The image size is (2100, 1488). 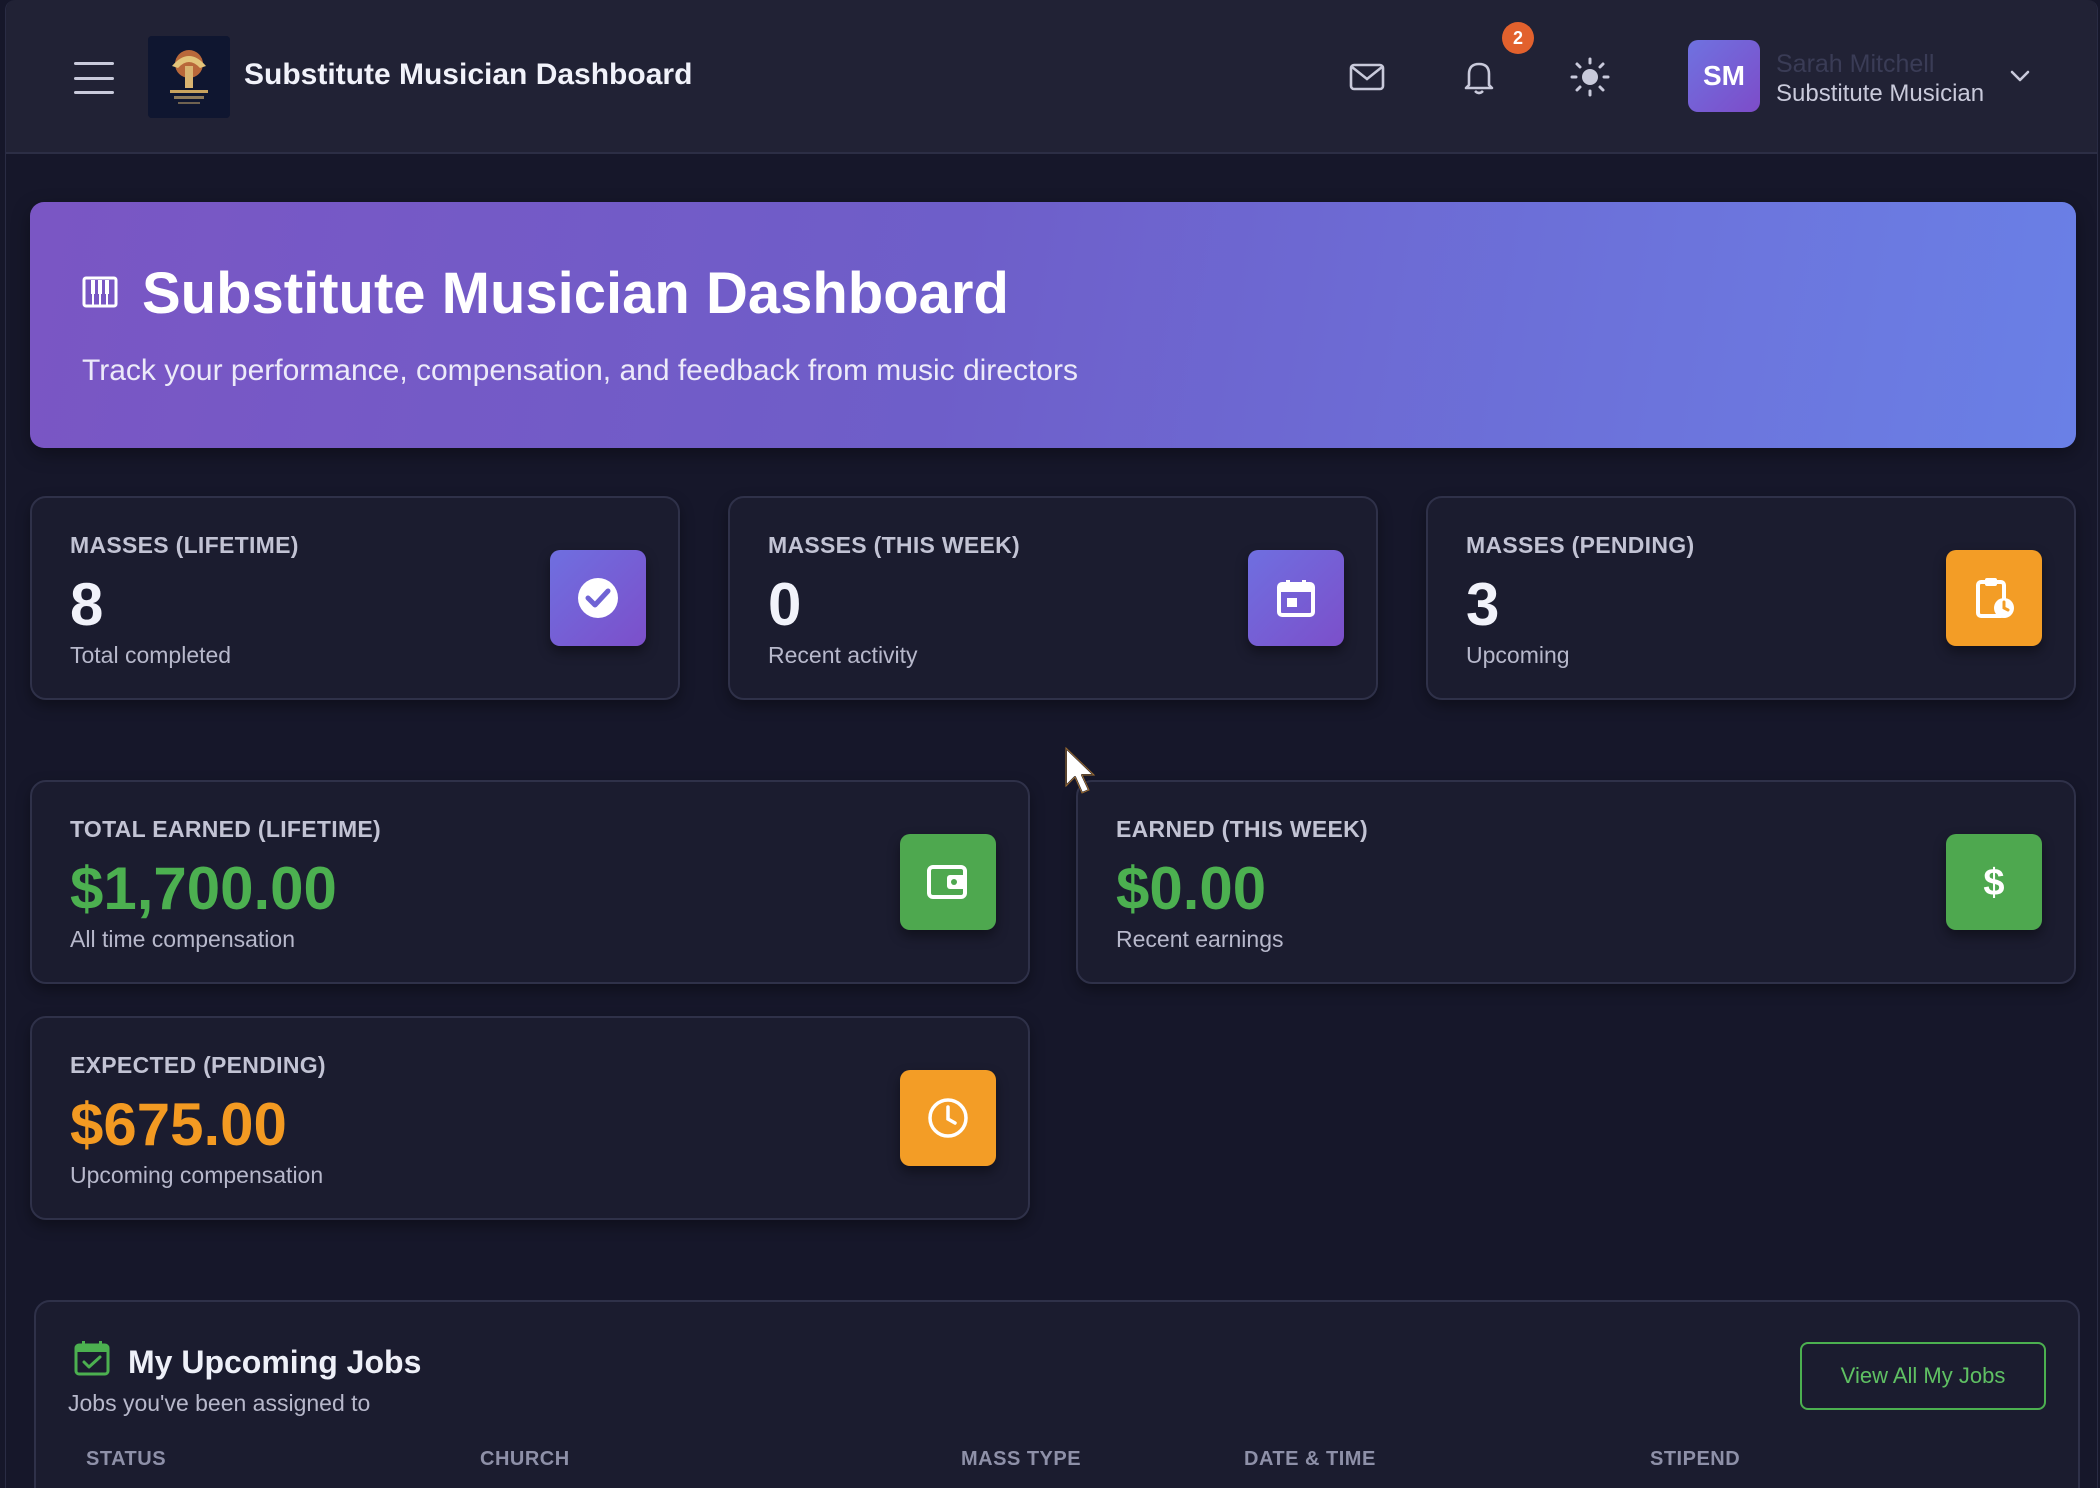 I want to click on page-title: Substitute Musician Dashboard, so click(x=575, y=293).